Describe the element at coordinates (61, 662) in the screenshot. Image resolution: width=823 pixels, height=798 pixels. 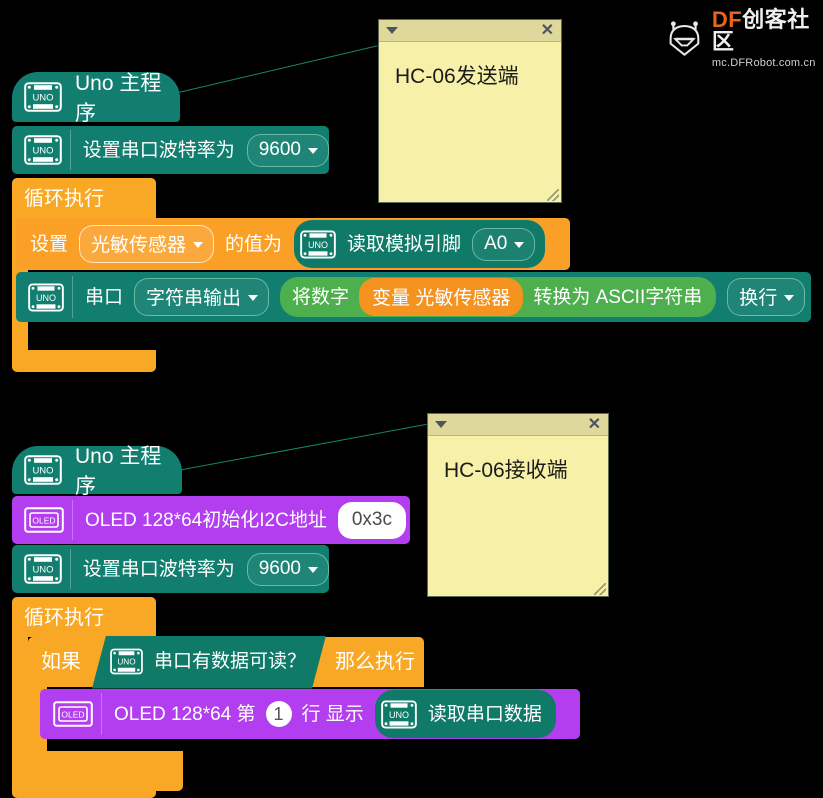
I see `if-label: 如果` at that location.